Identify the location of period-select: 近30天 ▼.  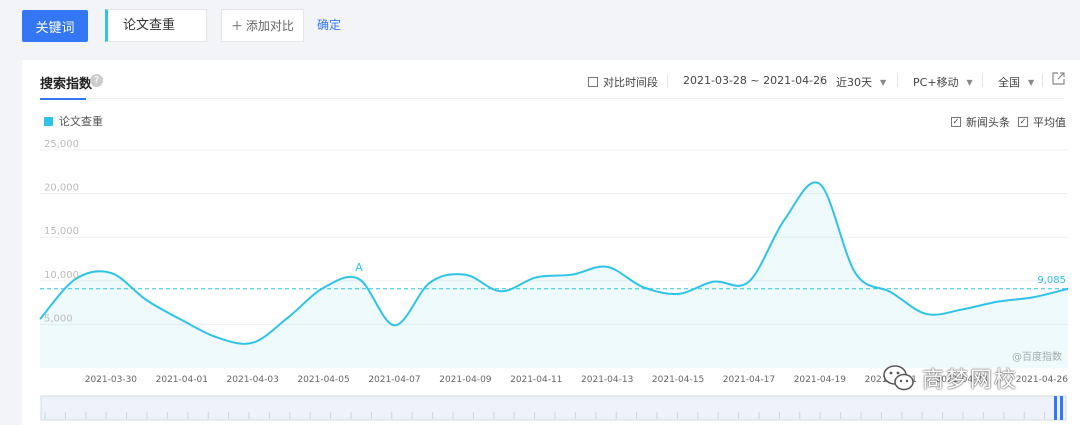
(861, 82).